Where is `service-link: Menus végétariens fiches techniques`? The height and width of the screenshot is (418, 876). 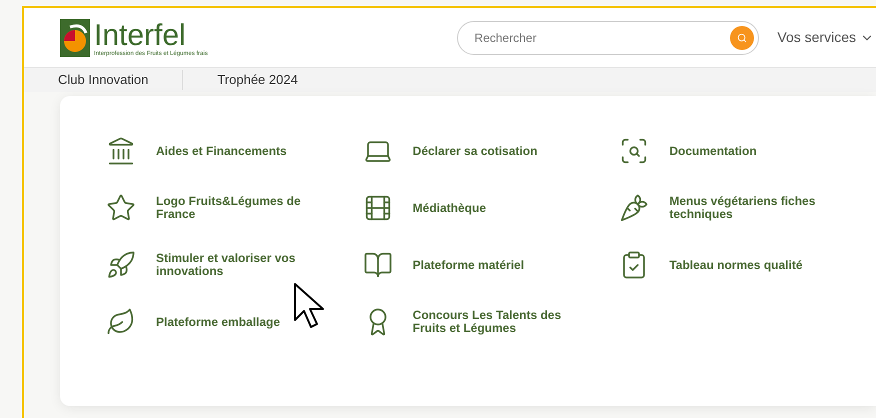 service-link: Menus végétariens fiches techniques is located at coordinates (747, 208).